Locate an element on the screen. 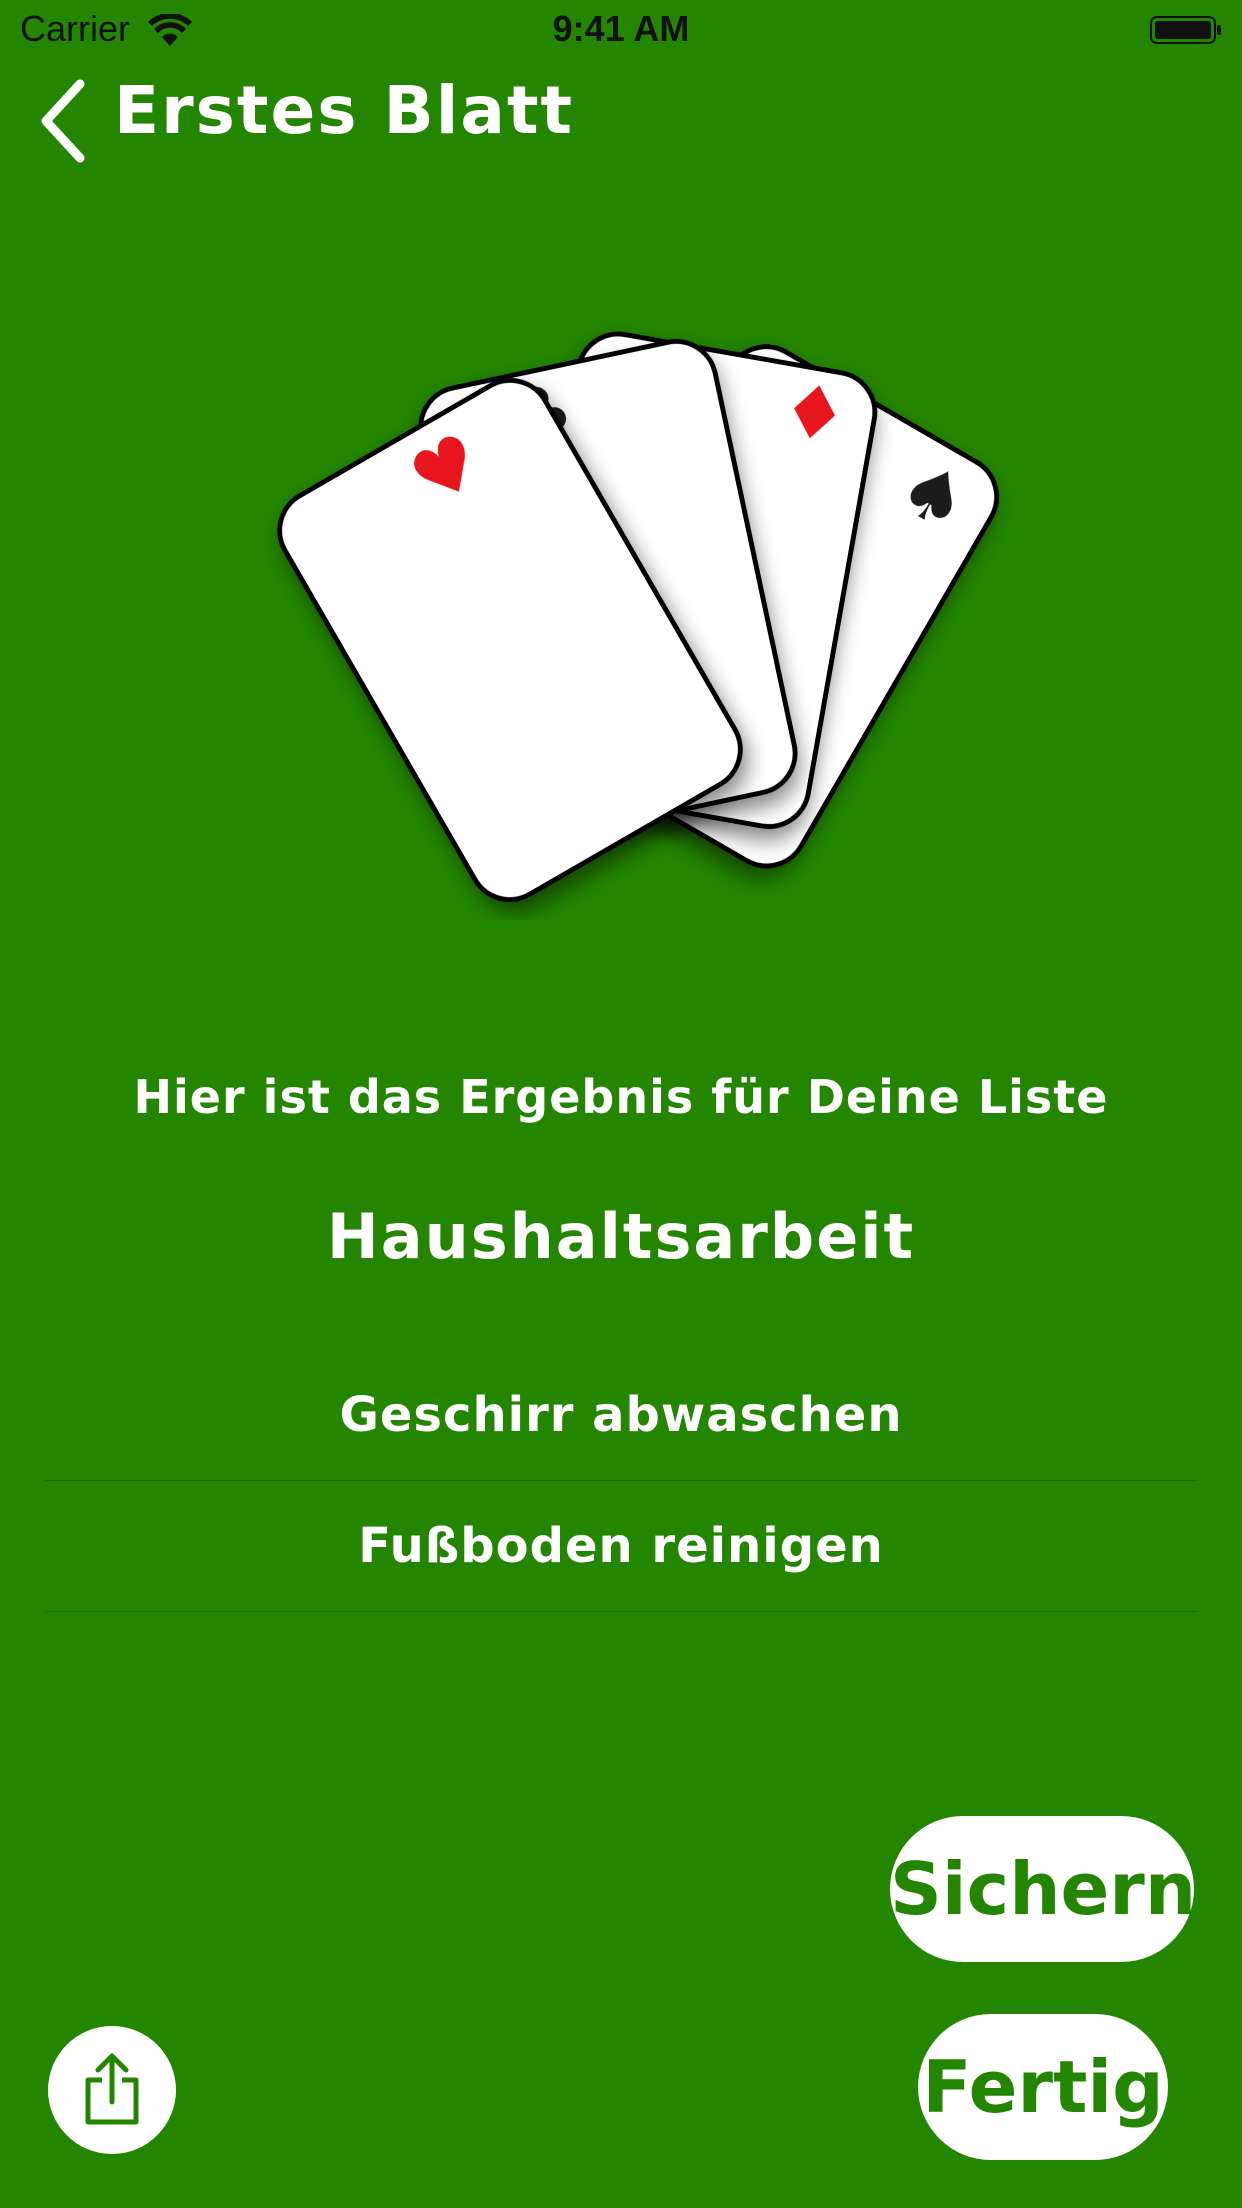 The height and width of the screenshot is (2208, 1242). share-icon is located at coordinates (112, 2089).